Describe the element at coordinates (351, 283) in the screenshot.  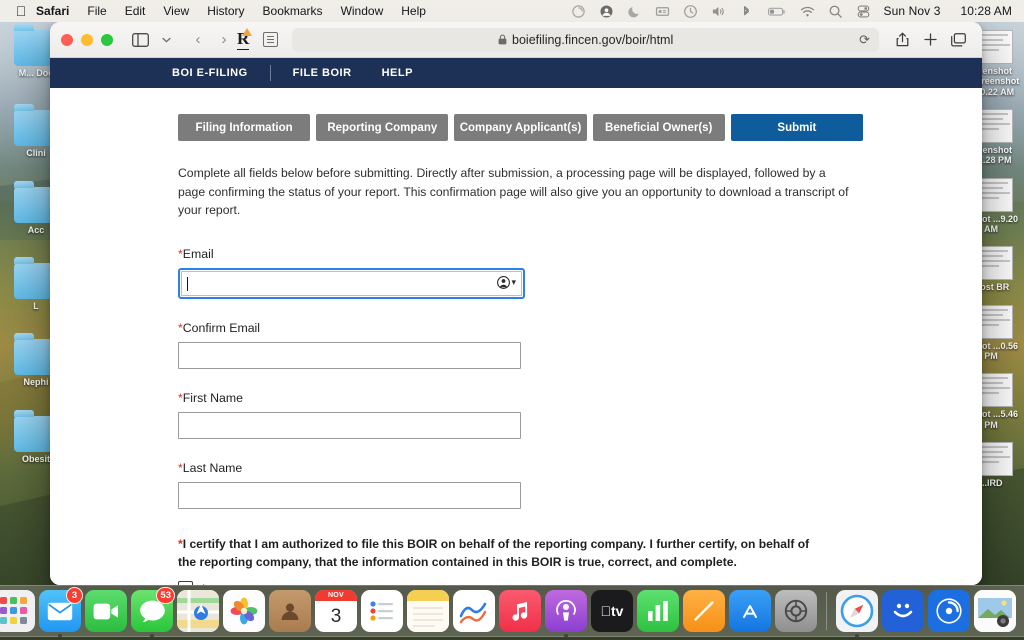
I see `email-input` at that location.